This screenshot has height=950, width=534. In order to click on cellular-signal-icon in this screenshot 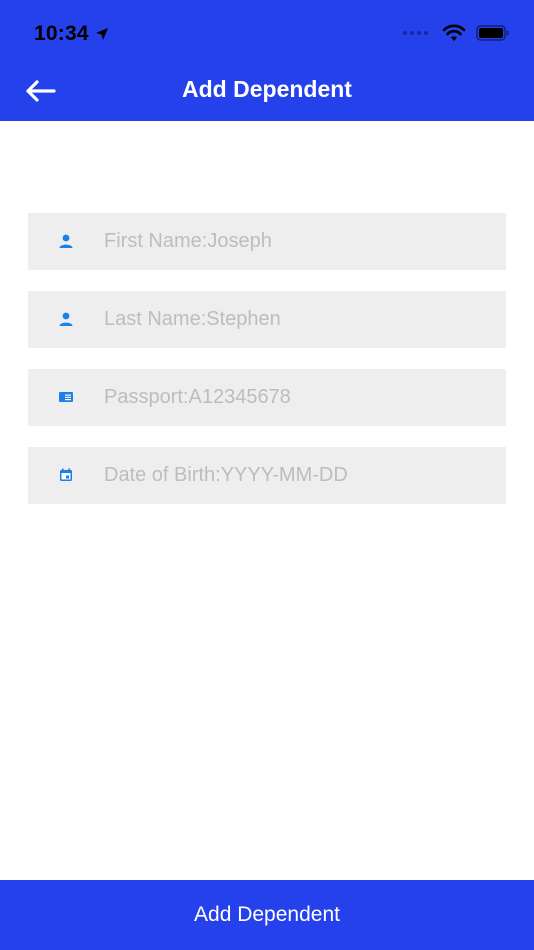, I will do `click(415, 33)`.